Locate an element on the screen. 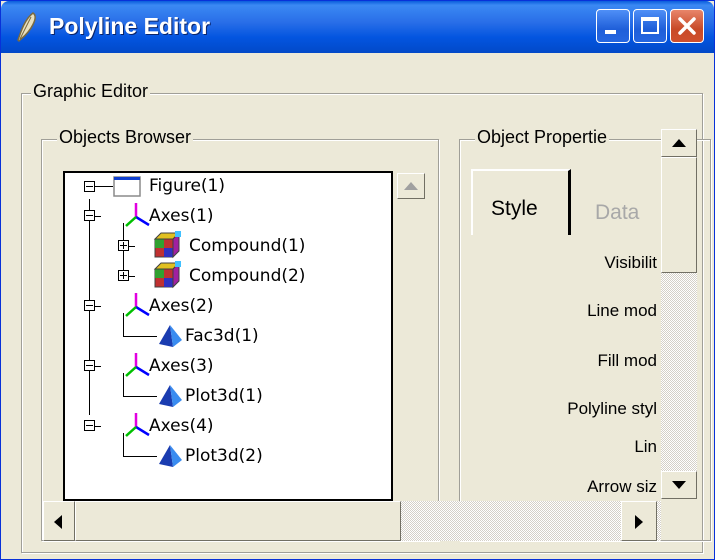  tree-node-fac3d-1: Fac3d(1) is located at coordinates (222, 336).